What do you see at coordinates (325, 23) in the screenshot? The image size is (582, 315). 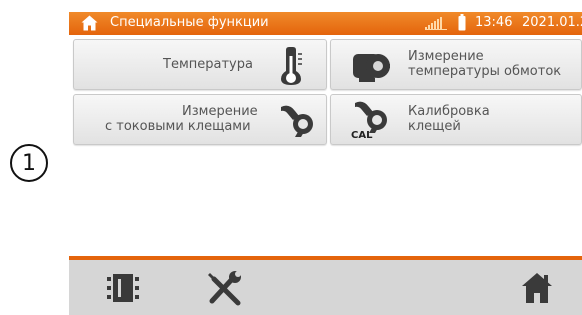 I see `header-bar: Специальные функции 13:46 2021.01.27` at bounding box center [325, 23].